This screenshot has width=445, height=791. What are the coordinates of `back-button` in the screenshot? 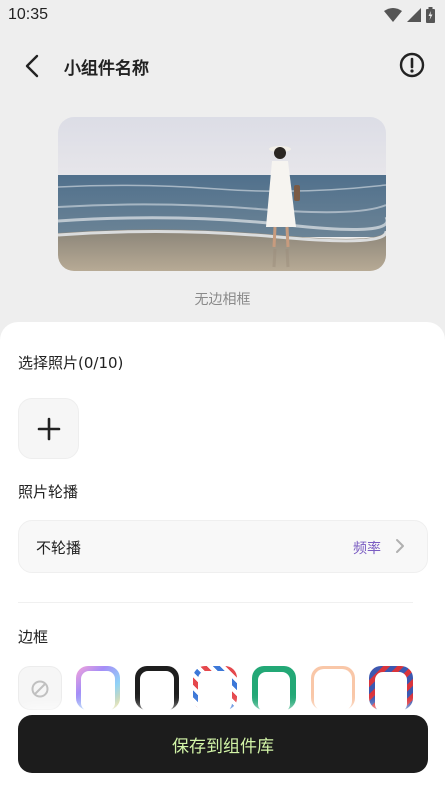 It's located at (32, 66).